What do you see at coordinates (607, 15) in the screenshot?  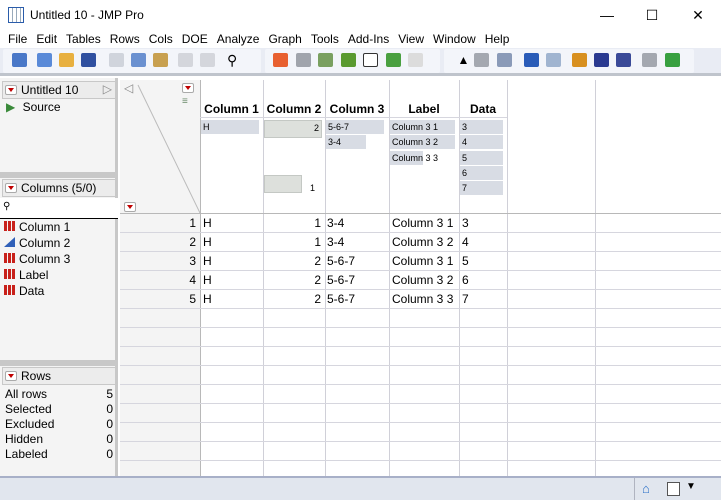 I see `minimize-button: —` at bounding box center [607, 15].